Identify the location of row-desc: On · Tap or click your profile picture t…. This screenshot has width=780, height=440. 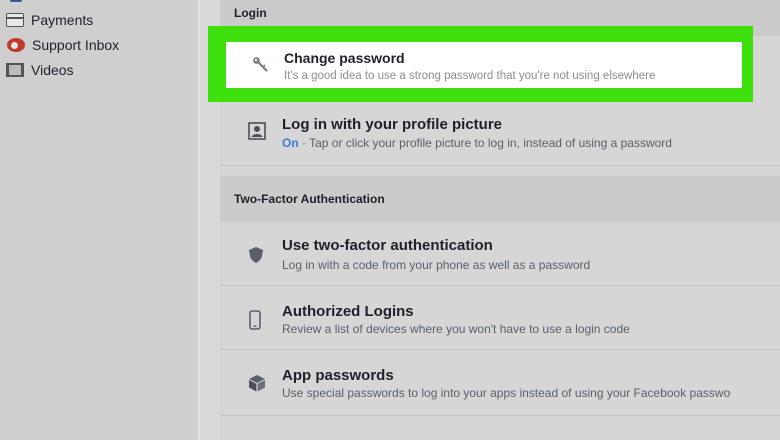
(477, 143).